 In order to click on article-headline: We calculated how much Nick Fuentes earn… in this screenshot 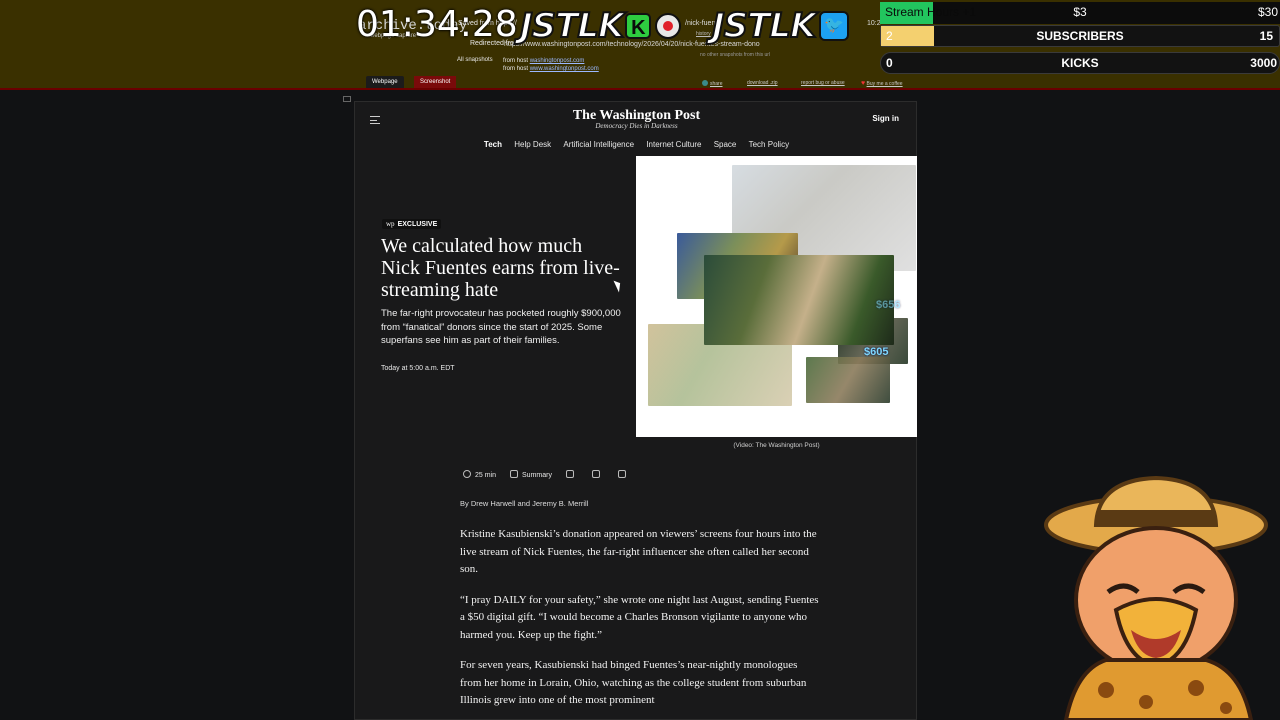, I will do `click(500, 268)`.